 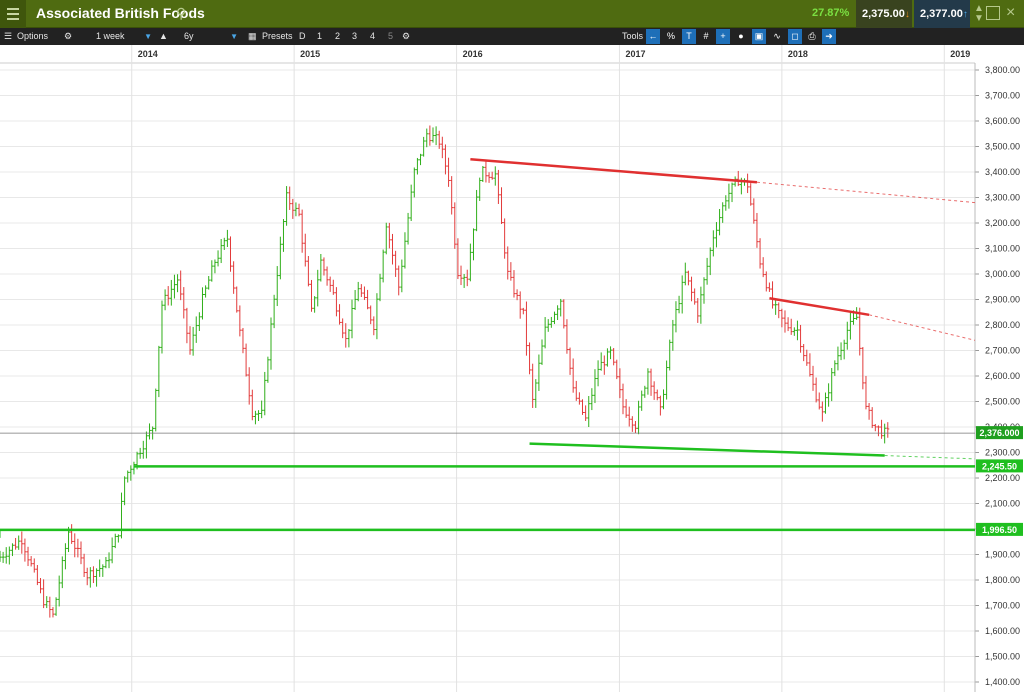 What do you see at coordinates (319, 36) in the screenshot?
I see `preset-1: 1` at bounding box center [319, 36].